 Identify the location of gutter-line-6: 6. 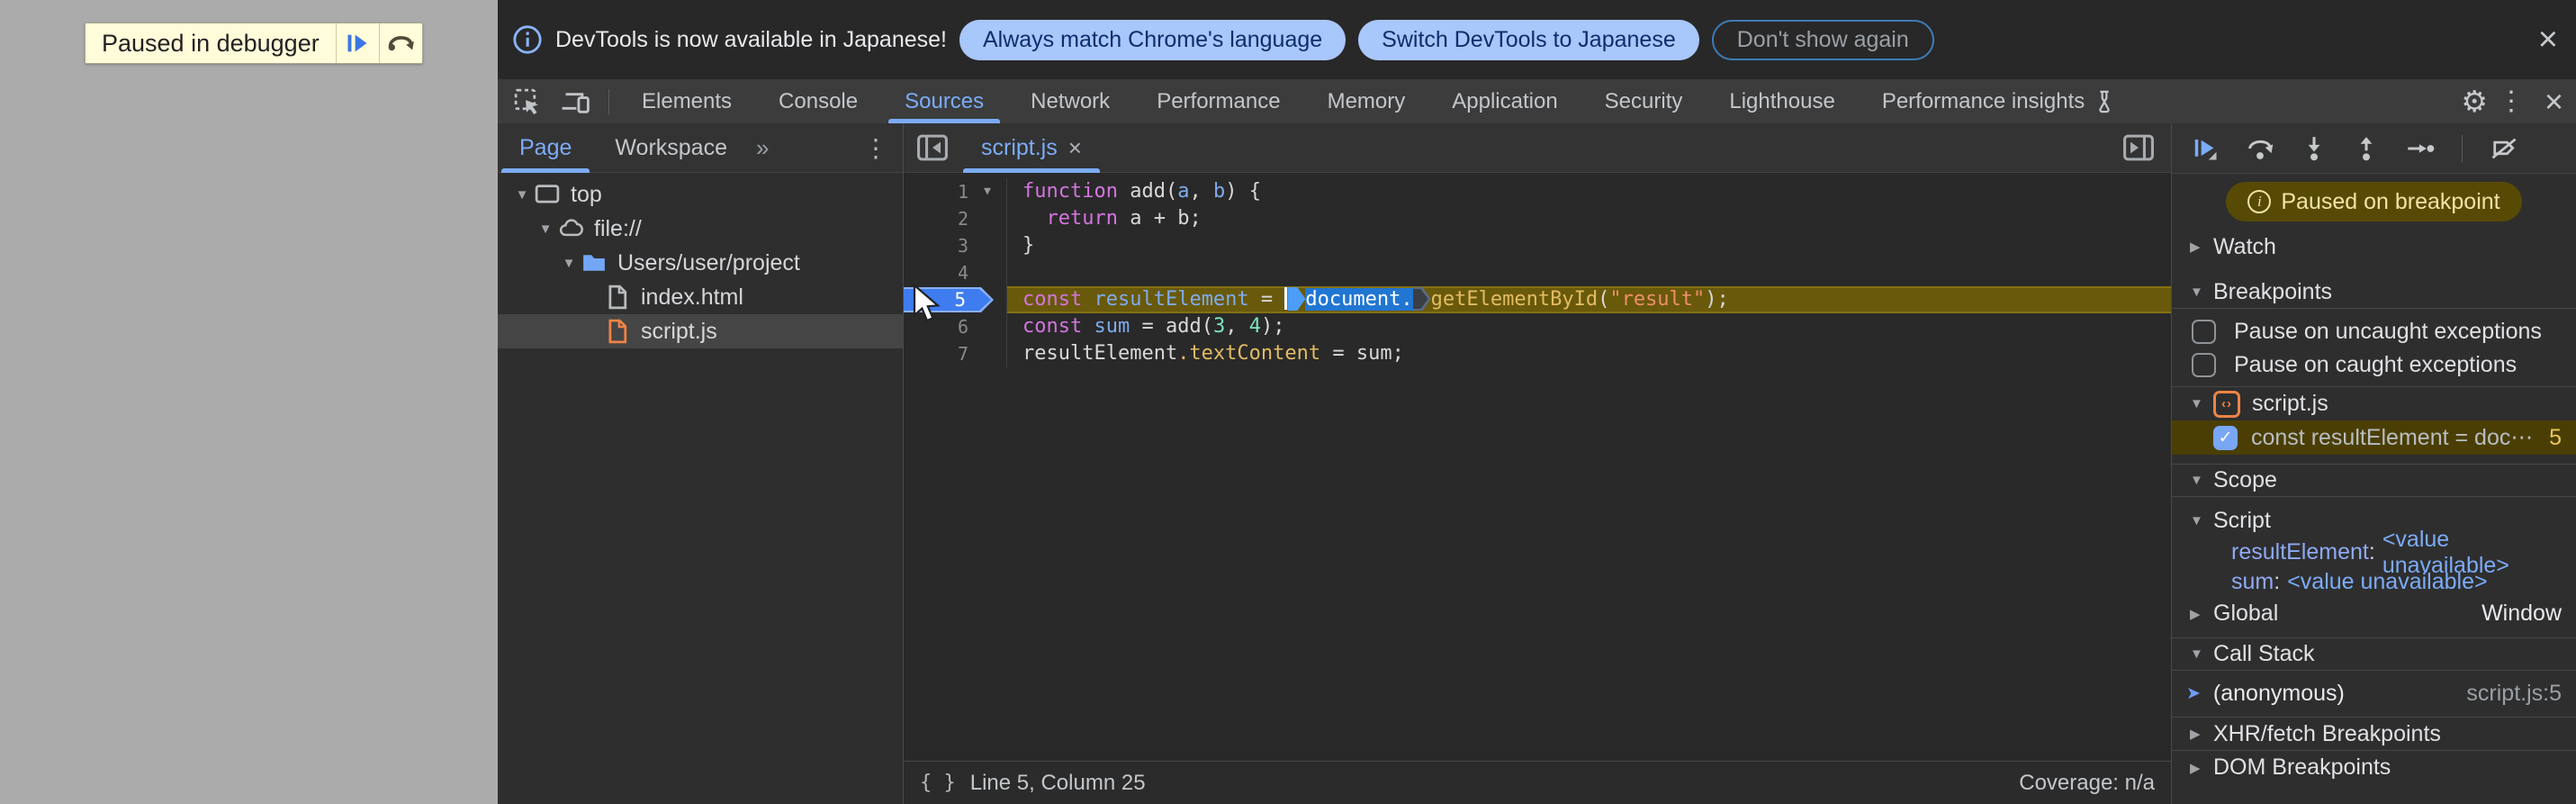
(955, 326).